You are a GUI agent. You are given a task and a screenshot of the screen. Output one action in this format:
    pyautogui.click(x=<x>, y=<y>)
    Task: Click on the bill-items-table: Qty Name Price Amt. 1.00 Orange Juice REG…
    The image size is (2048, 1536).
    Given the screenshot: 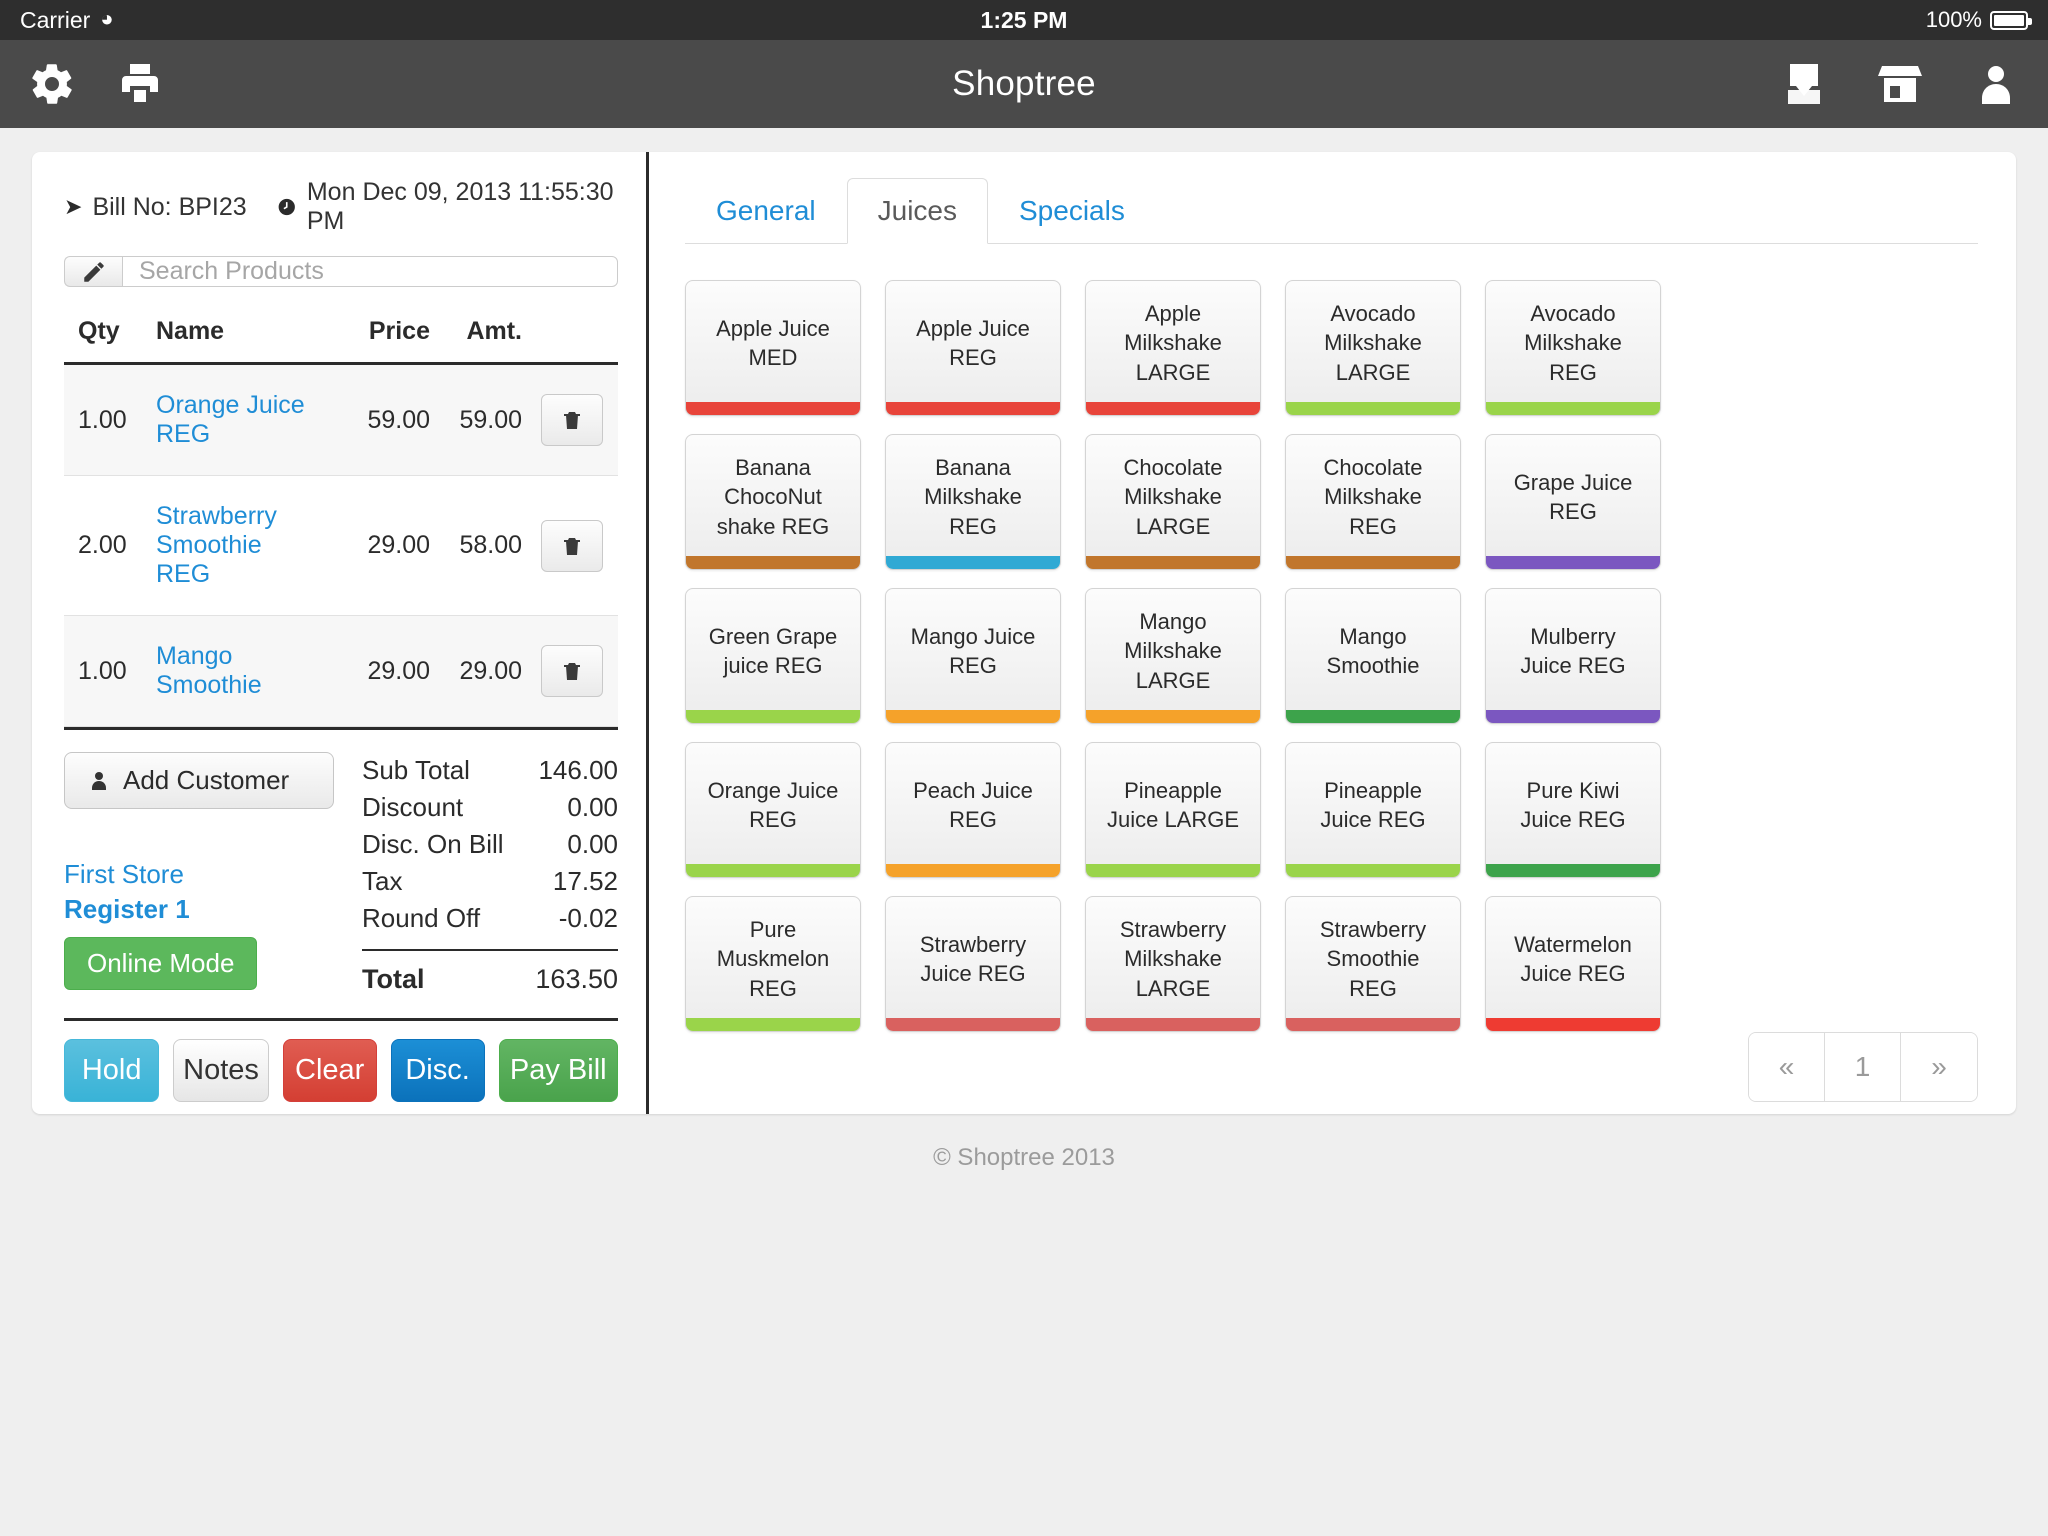 What is the action you would take?
    pyautogui.click(x=341, y=518)
    